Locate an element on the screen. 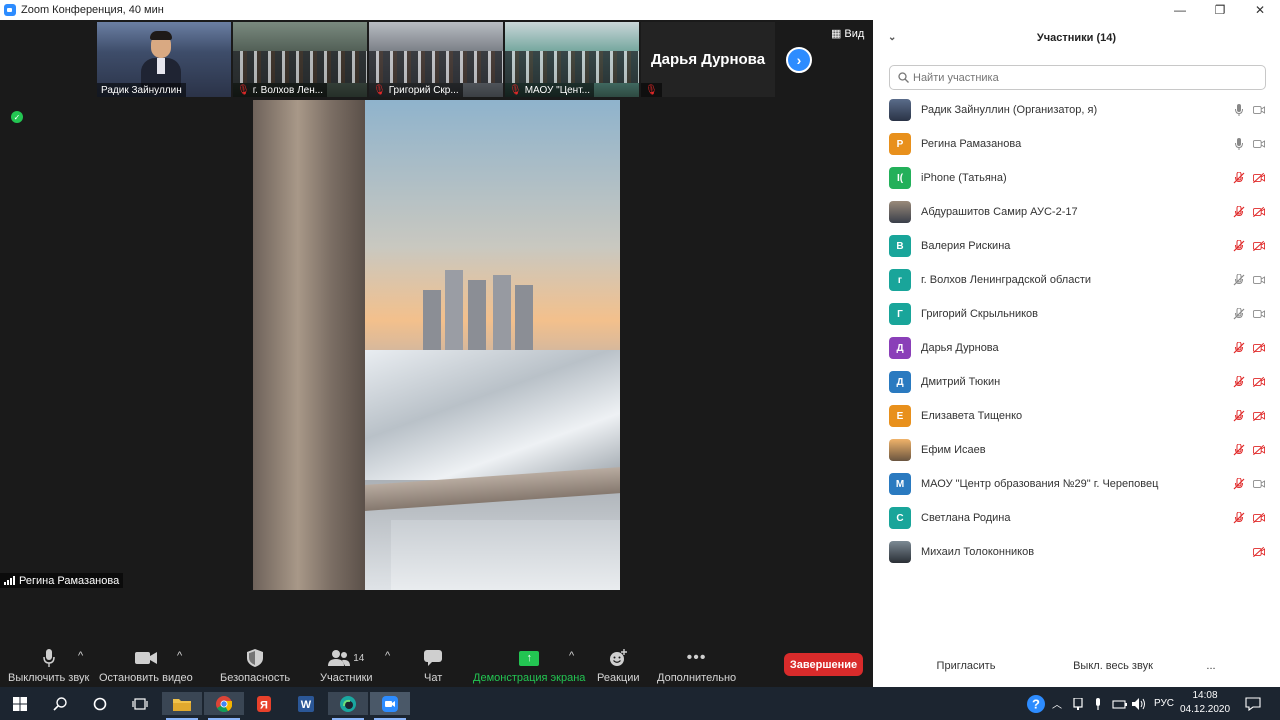 The height and width of the screenshot is (720, 1280). participant-row: Р Регина Рамазанова is located at coordinates (1076, 144).